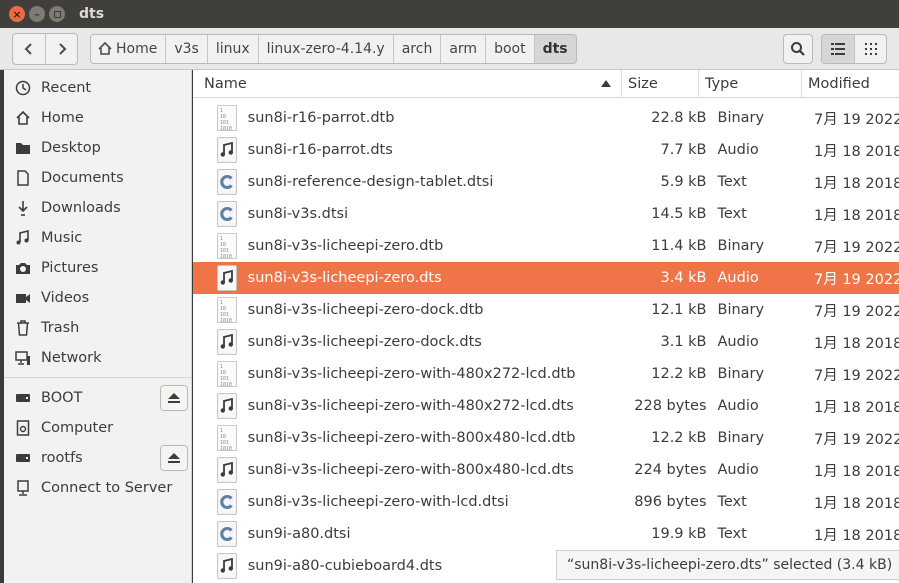  Describe the element at coordinates (97, 88) in the screenshot. I see `sidebar-item-recent: Recent` at that location.